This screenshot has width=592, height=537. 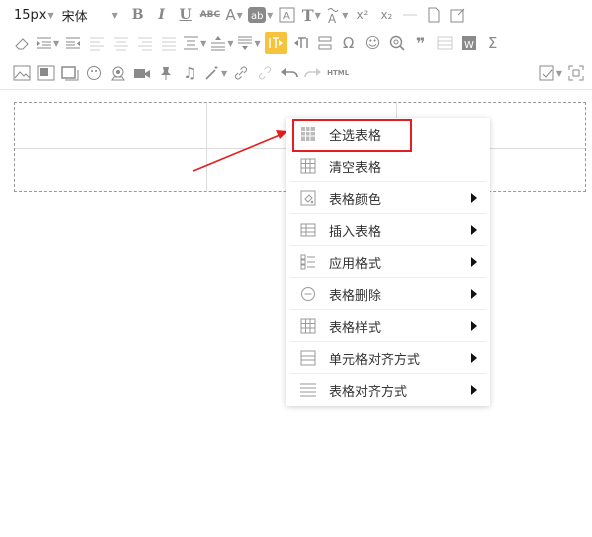 I want to click on blockquote-button: ❞, so click(x=421, y=43).